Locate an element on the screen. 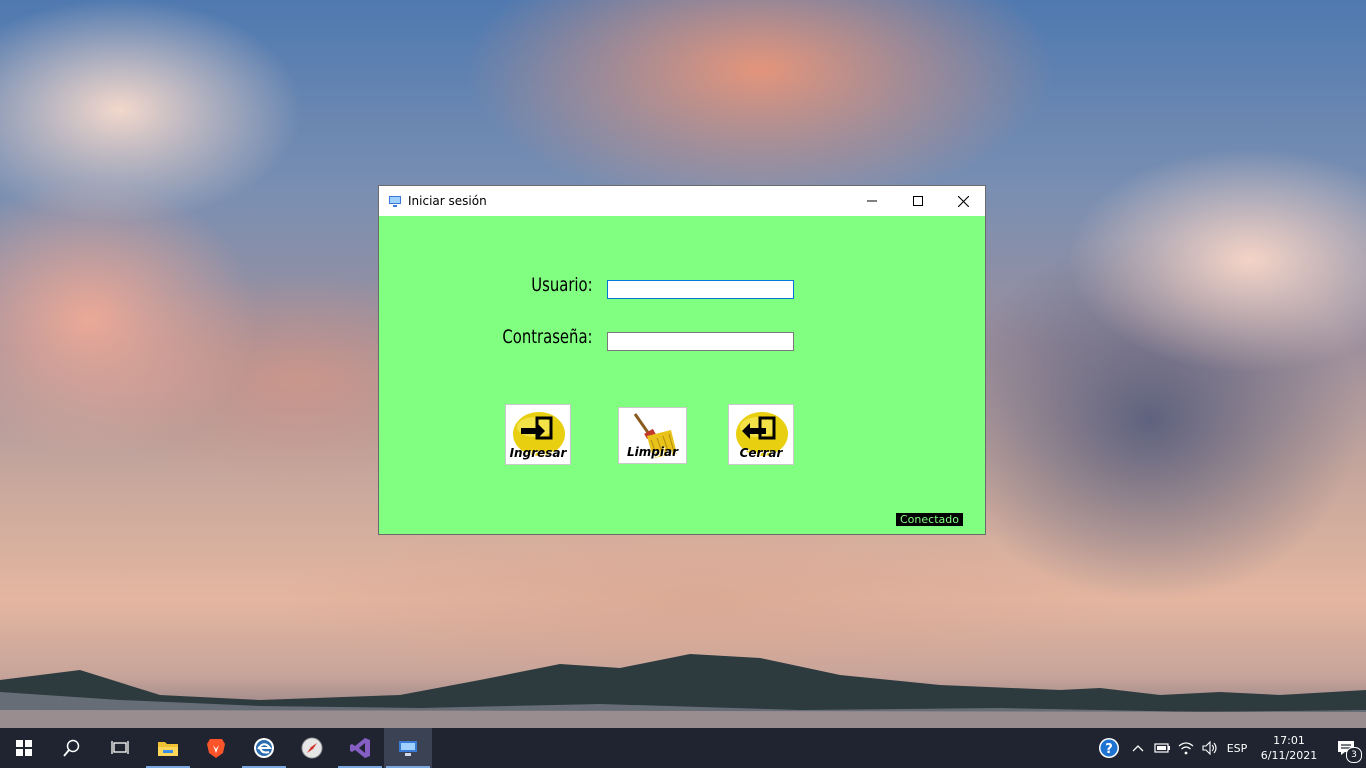 Image resolution: width=1366 pixels, height=768 pixels. login-app-icon is located at coordinates (408, 748).